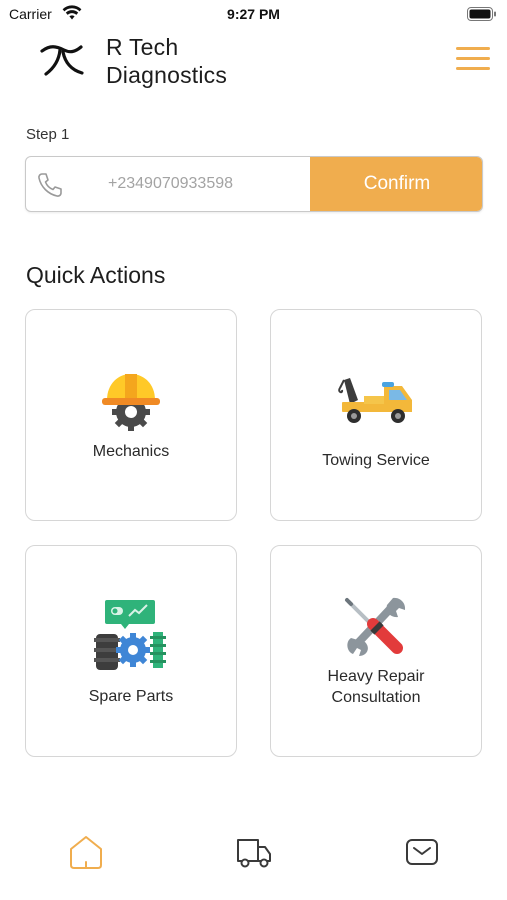 Image resolution: width=507 pixels, height=900 pixels. What do you see at coordinates (50, 185) in the screenshot?
I see `phone-icon` at bounding box center [50, 185].